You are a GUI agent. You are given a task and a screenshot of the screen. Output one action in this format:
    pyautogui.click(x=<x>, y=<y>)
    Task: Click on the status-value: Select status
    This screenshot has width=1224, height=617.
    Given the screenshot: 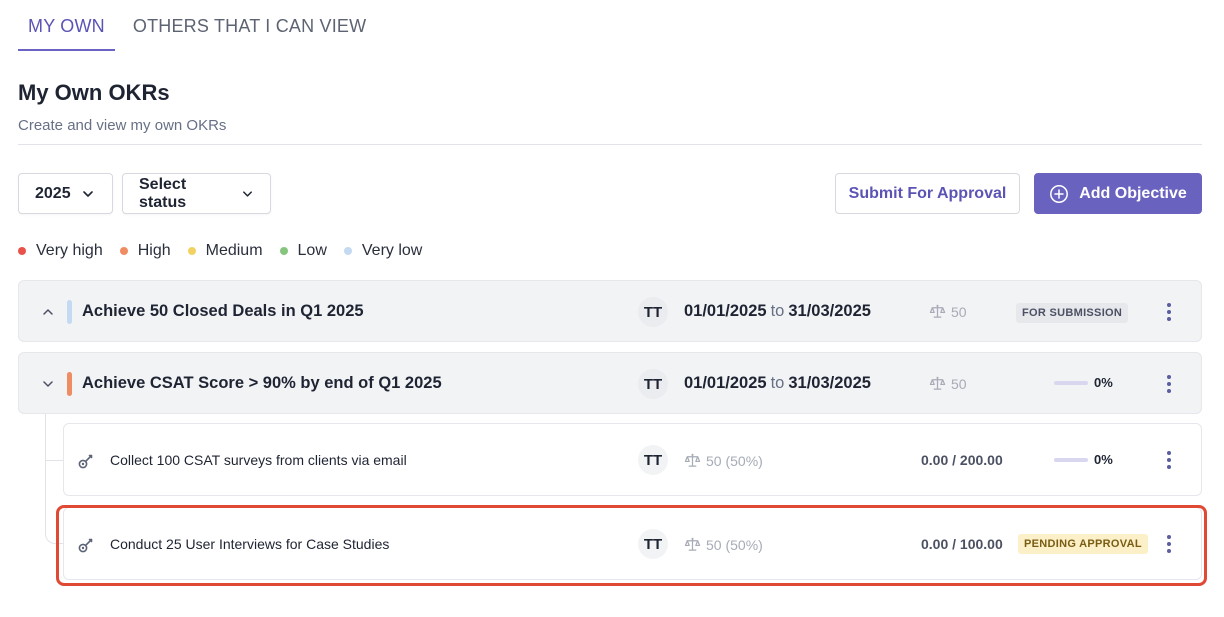 What is the action you would take?
    pyautogui.click(x=163, y=193)
    